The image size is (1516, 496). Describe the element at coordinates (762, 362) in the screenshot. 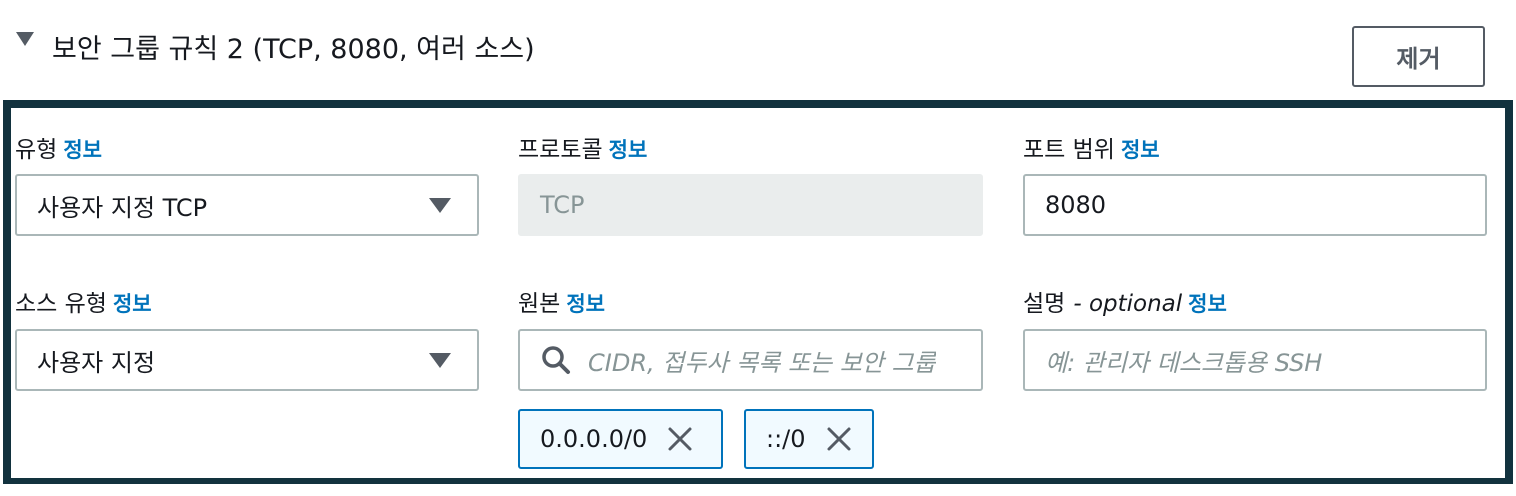

I see `source-search-placeholder: CIDR, 접두사 목록 또는 보안 그룹` at that location.